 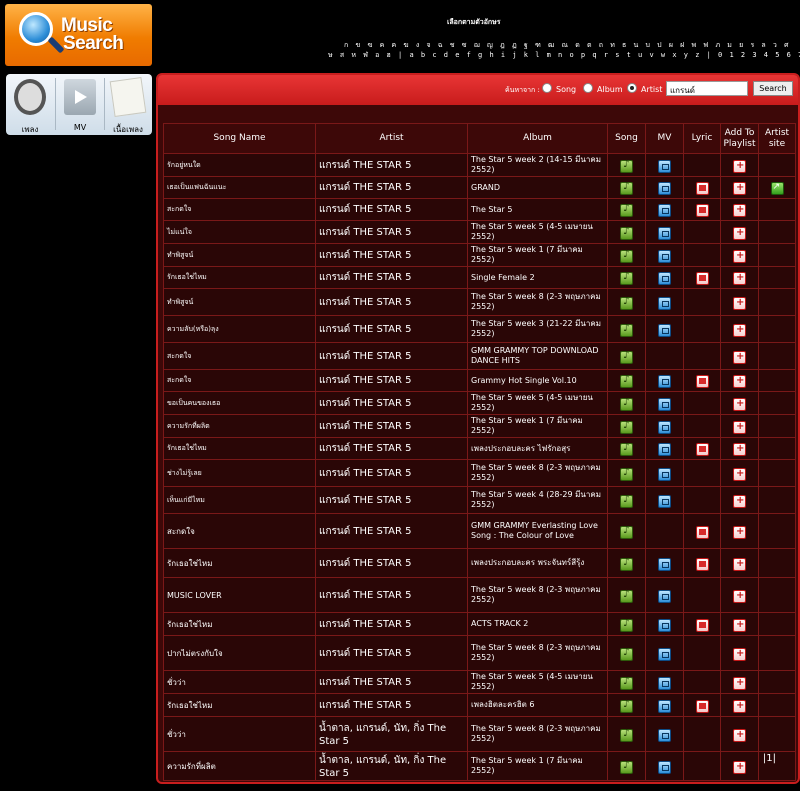 I want to click on radio-album, so click(x=588, y=88).